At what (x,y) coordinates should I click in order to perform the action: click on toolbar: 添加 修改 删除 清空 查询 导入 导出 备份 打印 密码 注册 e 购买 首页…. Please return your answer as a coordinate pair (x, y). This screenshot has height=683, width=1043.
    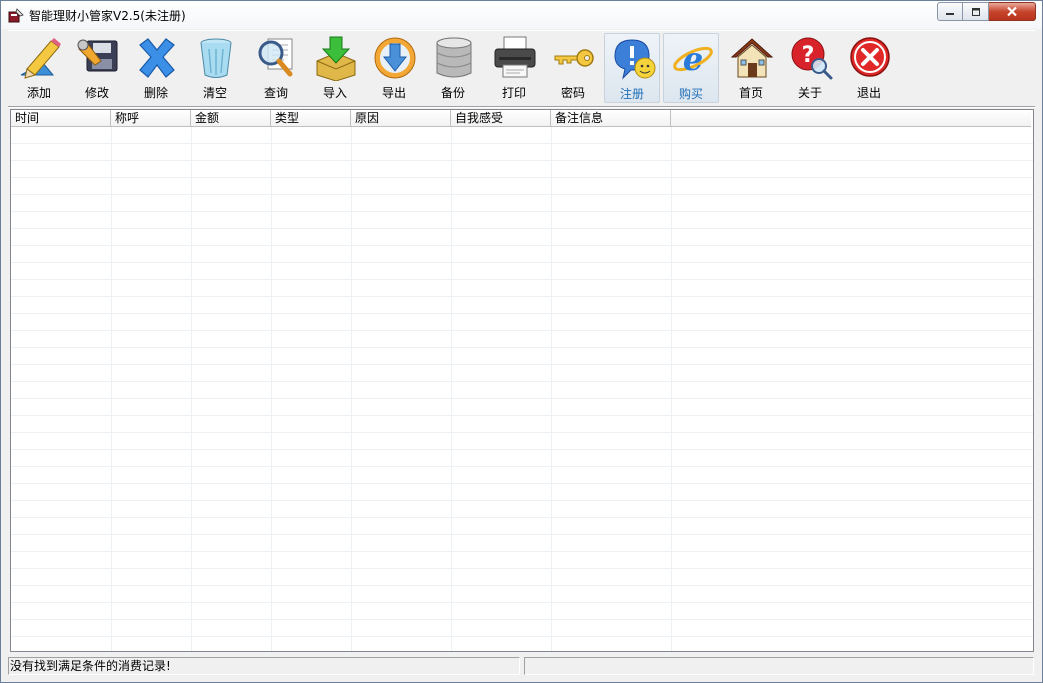
    Looking at the image, I should click on (521, 67).